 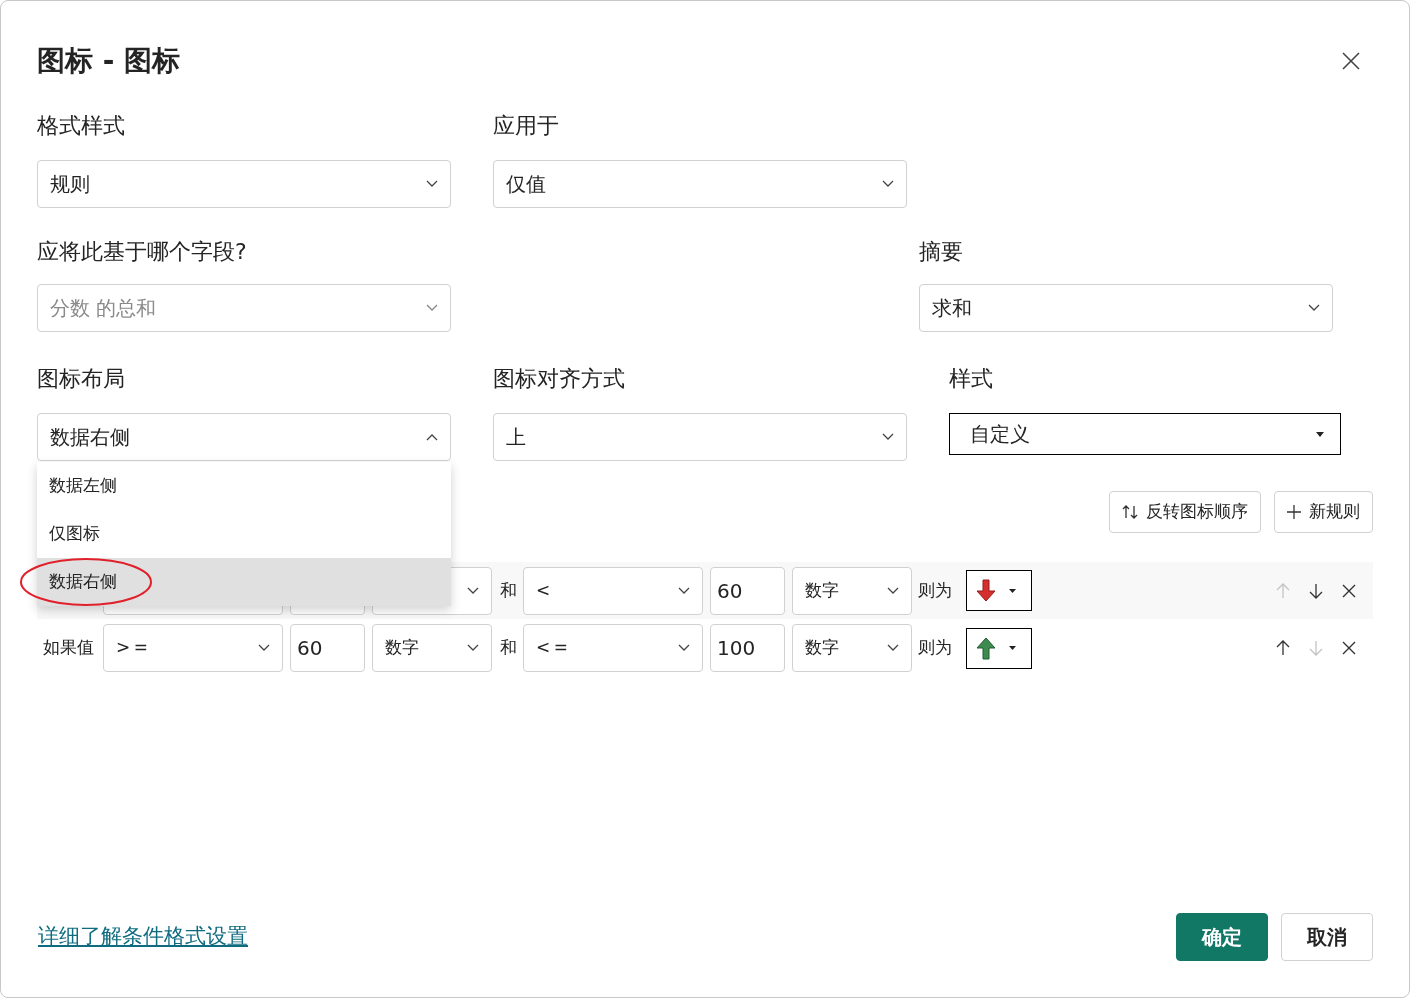 I want to click on field-label: 图标对齐方式, so click(x=559, y=379).